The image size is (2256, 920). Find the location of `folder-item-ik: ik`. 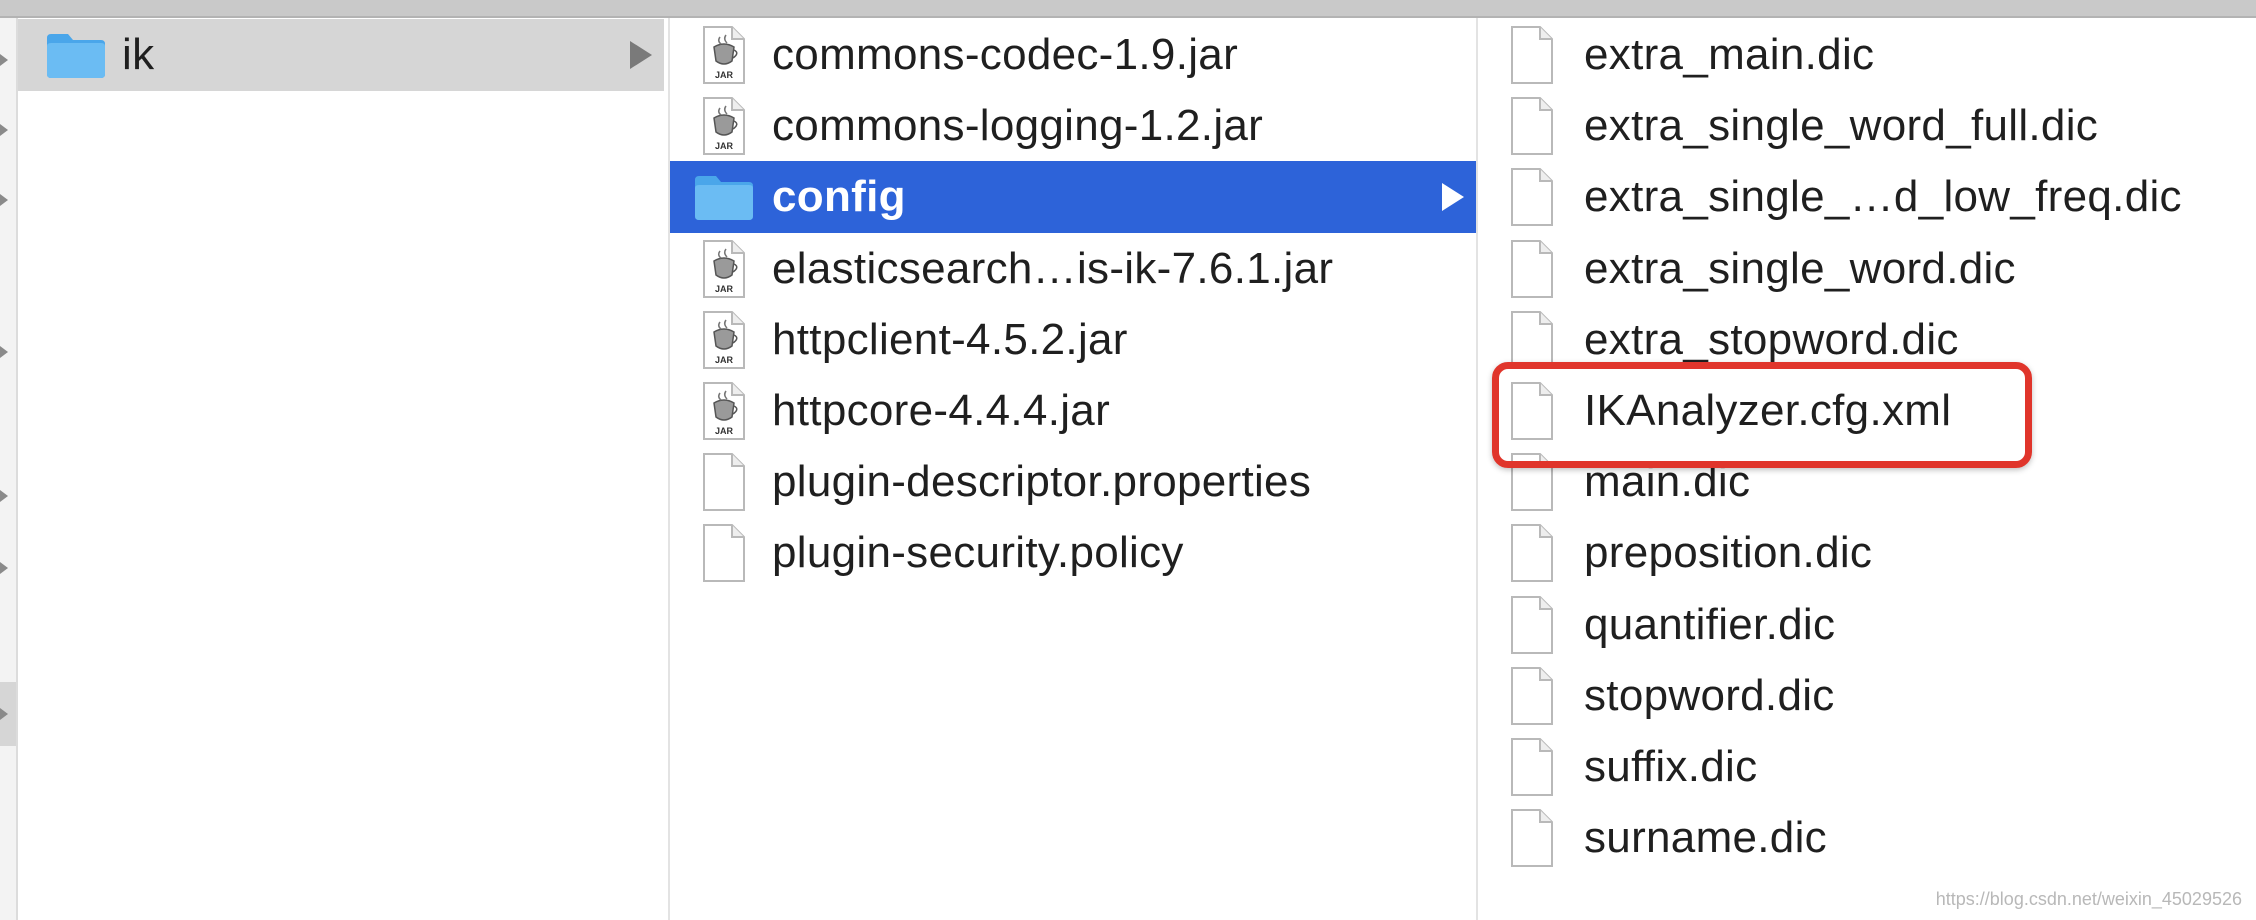

folder-item-ik: ik is located at coordinates (341, 55).